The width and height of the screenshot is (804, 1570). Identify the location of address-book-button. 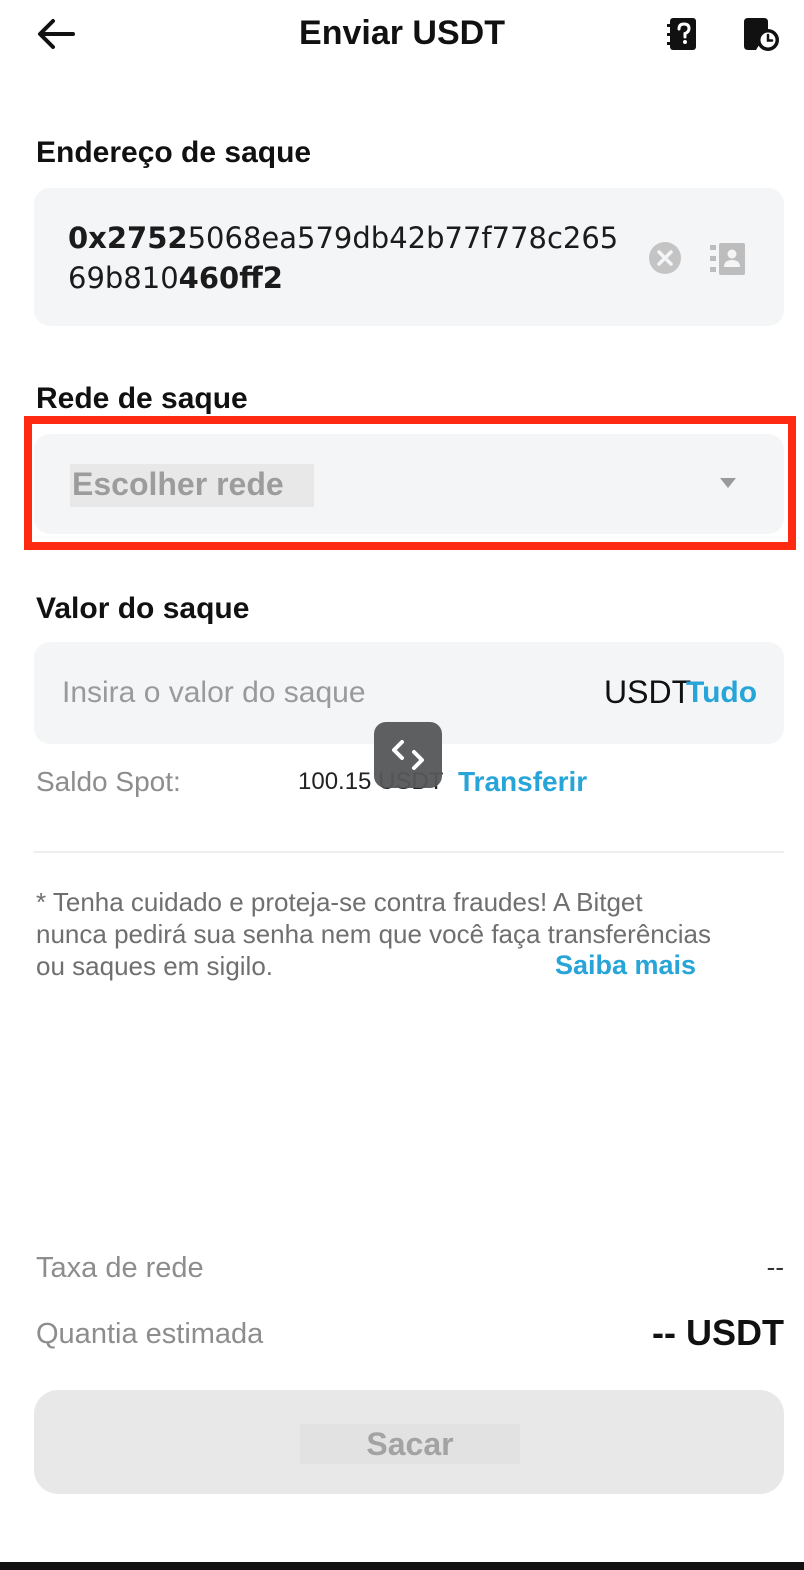
(728, 259).